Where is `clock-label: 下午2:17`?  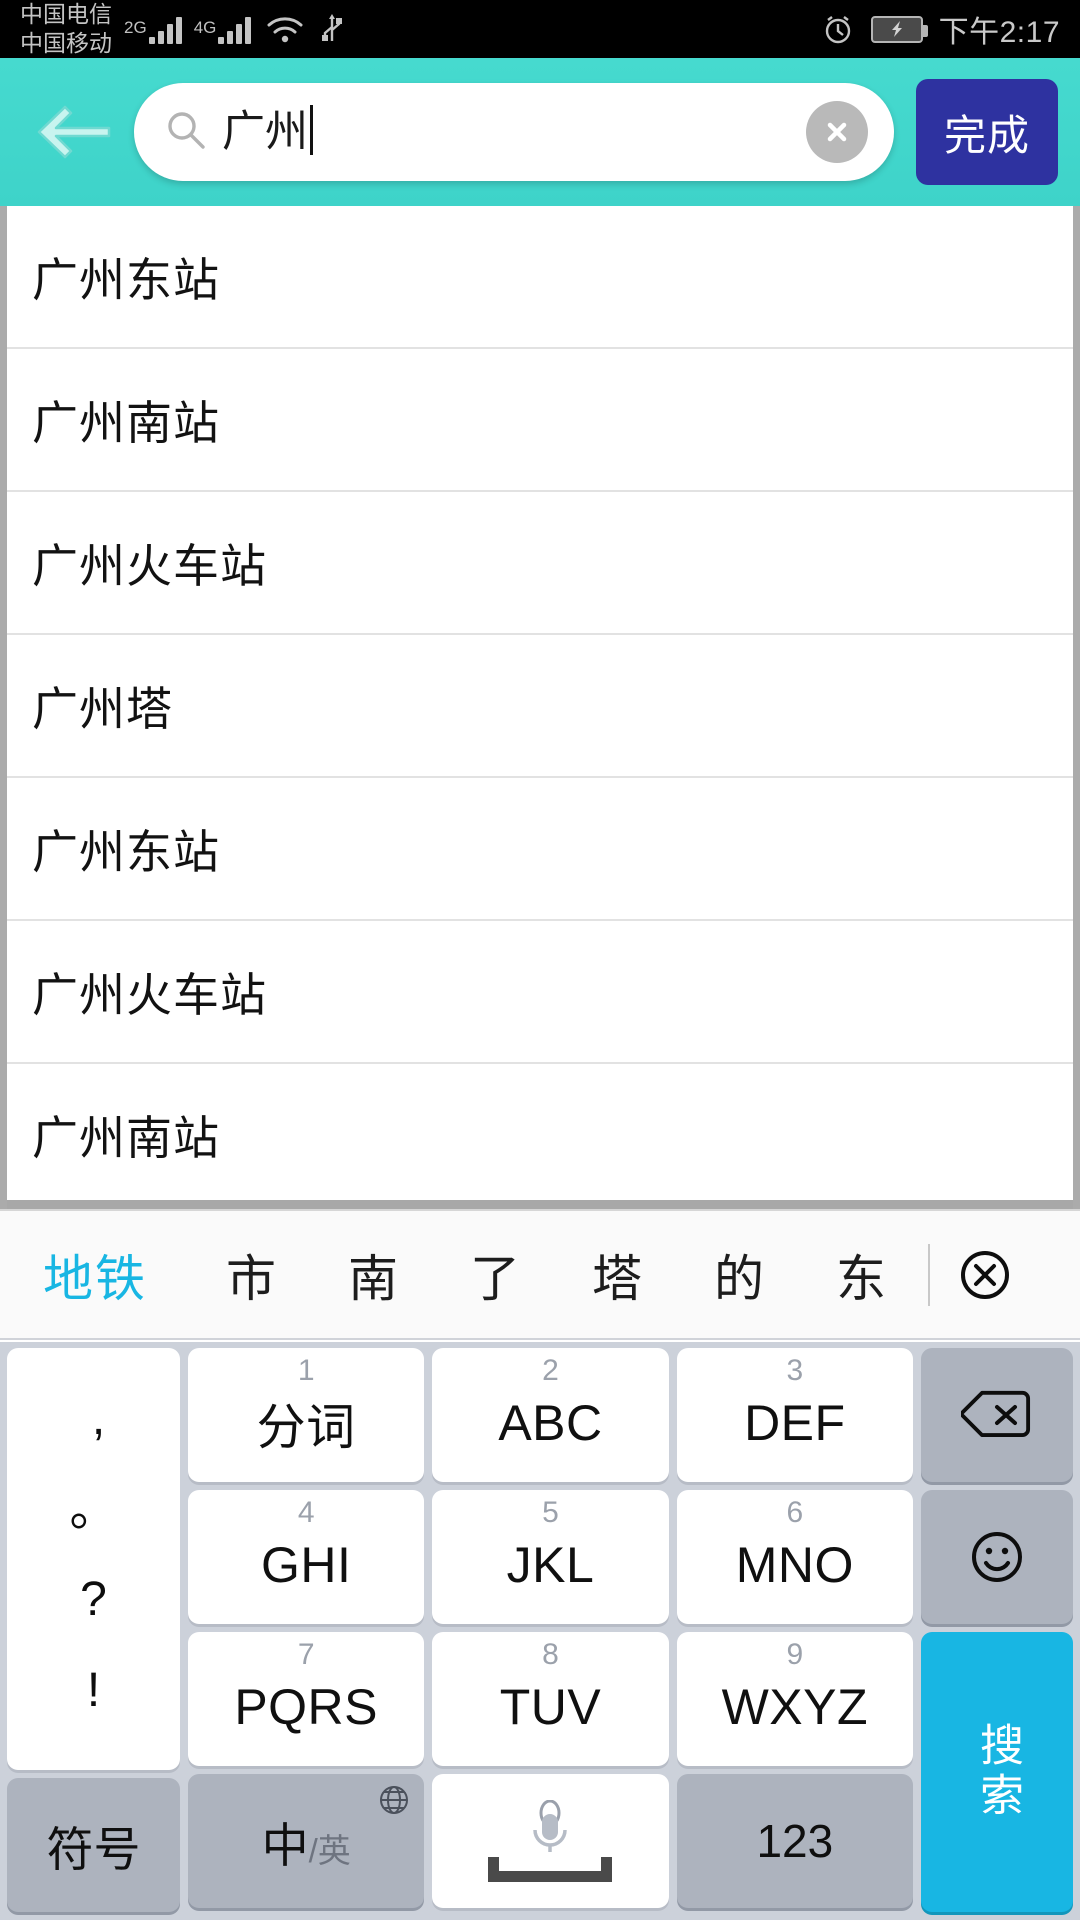 clock-label: 下午2:17 is located at coordinates (999, 32).